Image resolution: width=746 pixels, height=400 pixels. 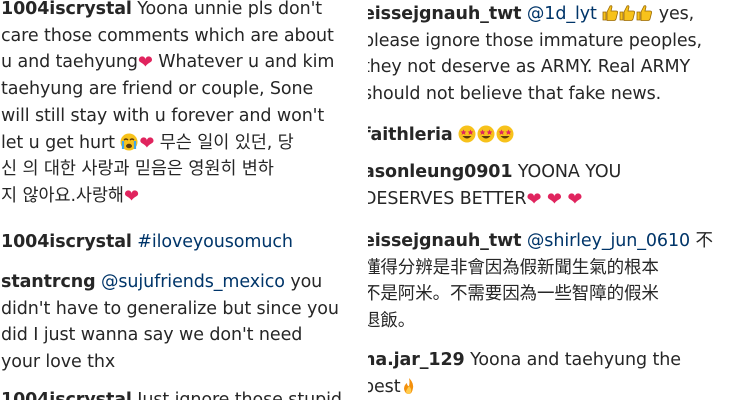 What do you see at coordinates (58, 142) in the screenshot?
I see `comment-text: let u get hurt` at bounding box center [58, 142].